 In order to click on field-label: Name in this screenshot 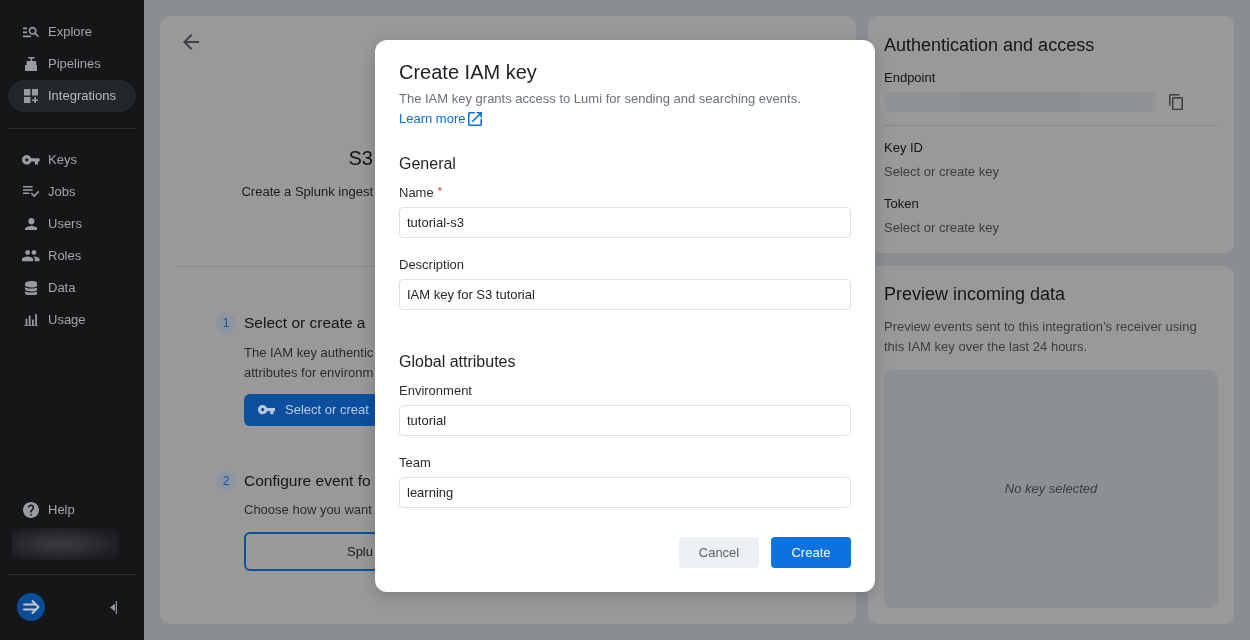, I will do `click(416, 192)`.